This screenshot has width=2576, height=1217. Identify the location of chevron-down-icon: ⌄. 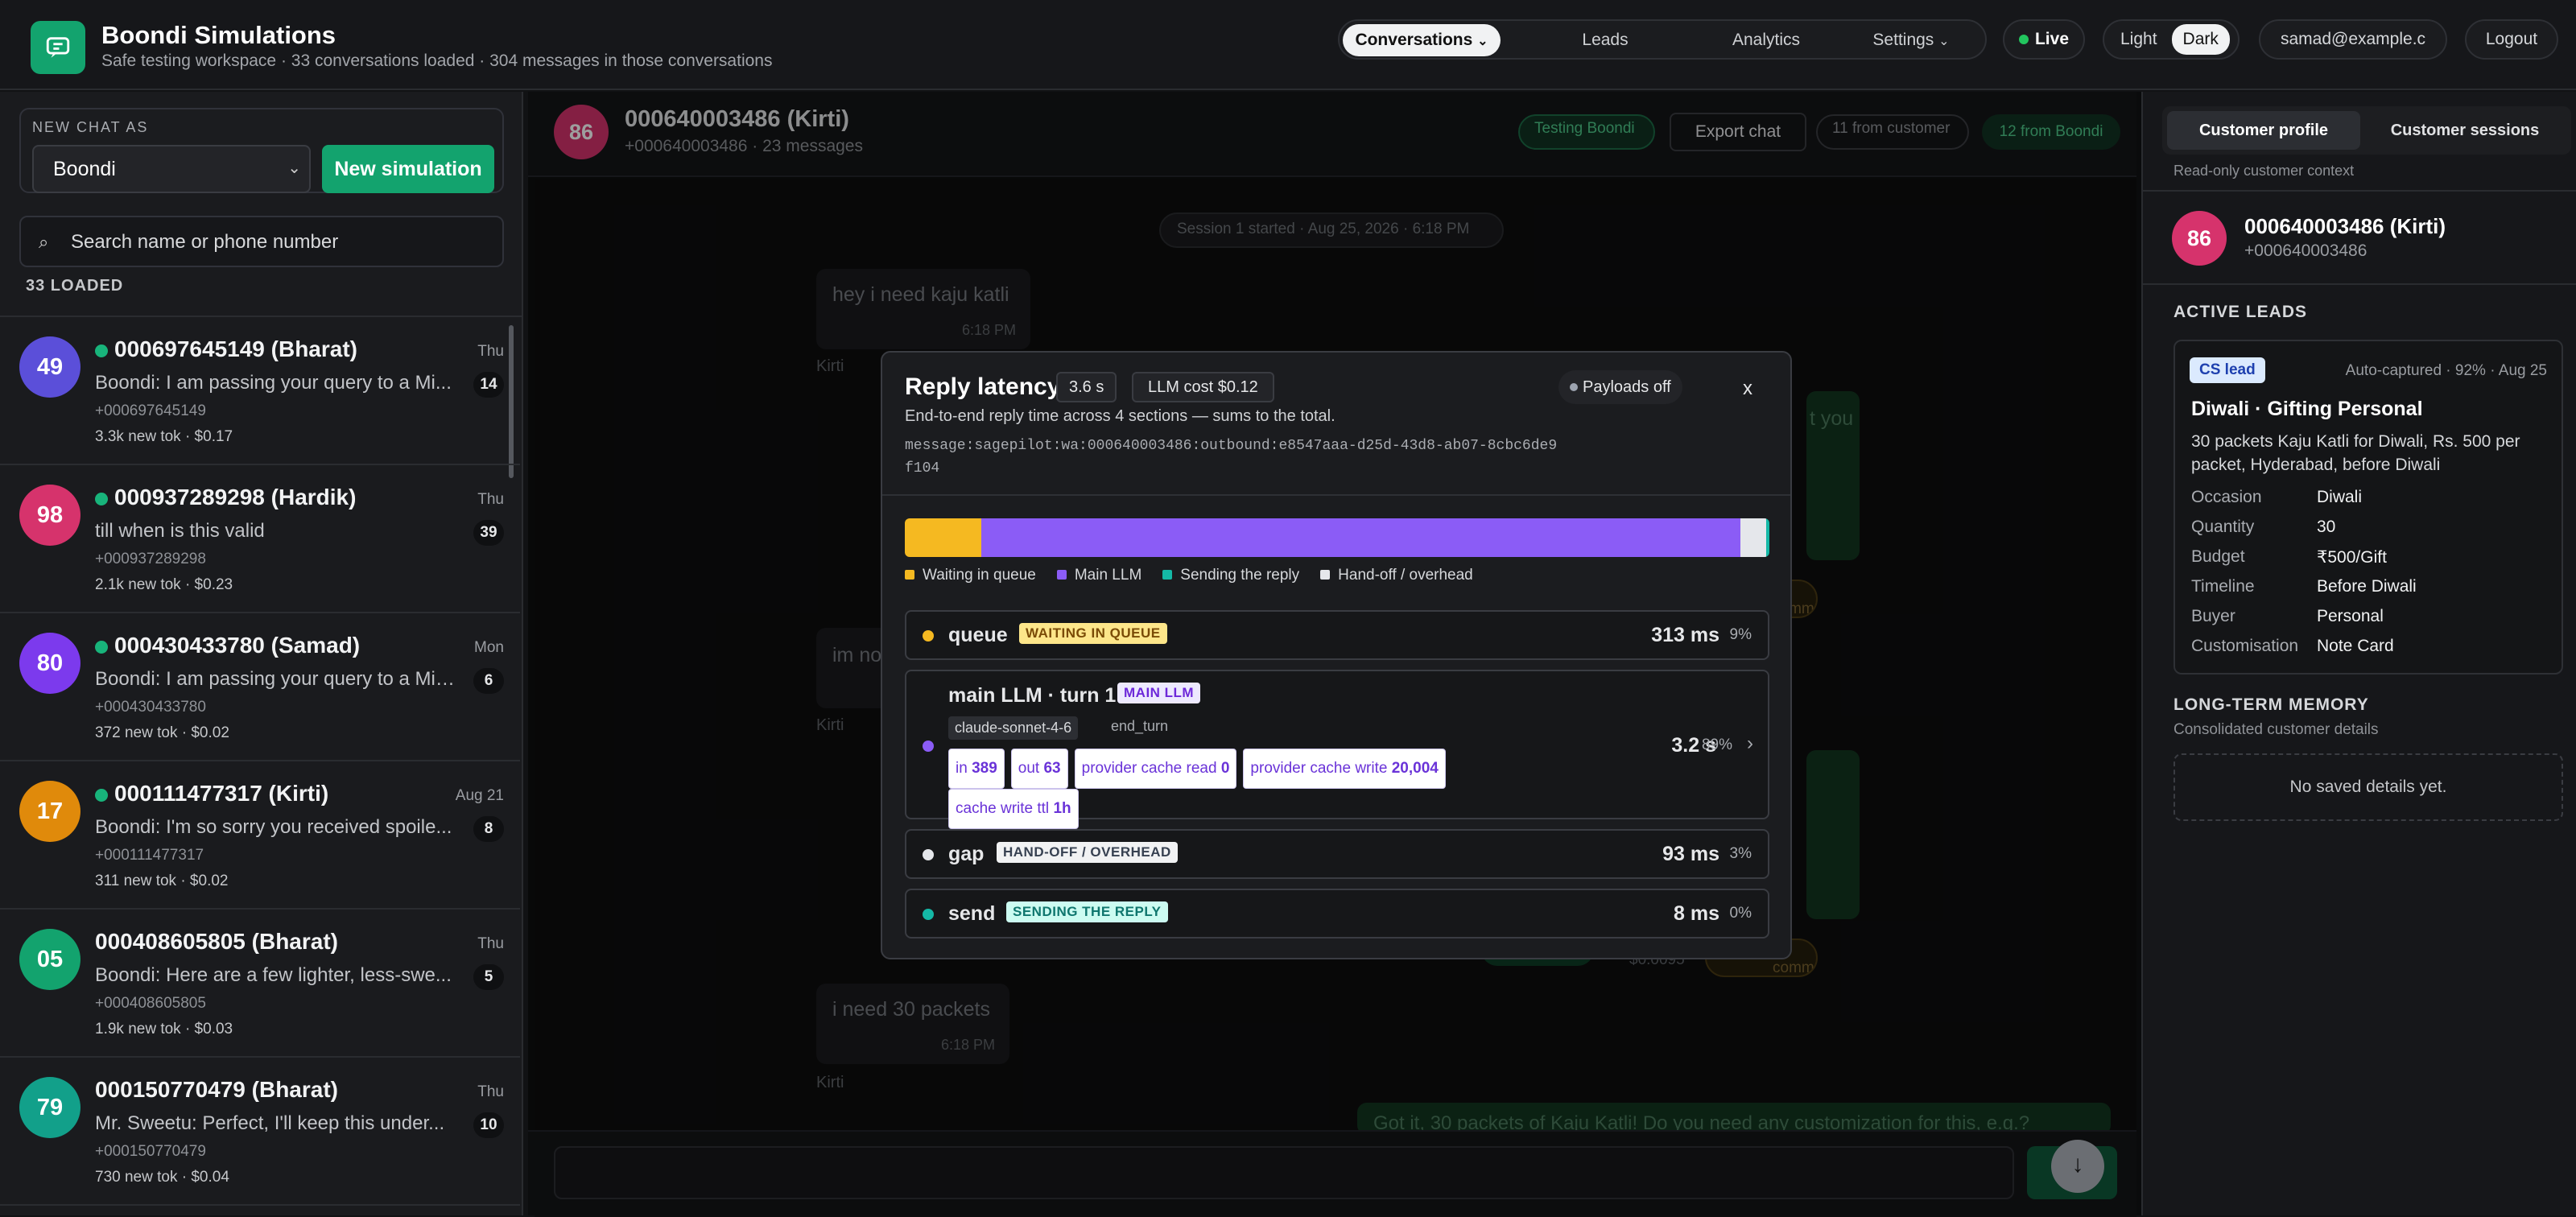
(1944, 41).